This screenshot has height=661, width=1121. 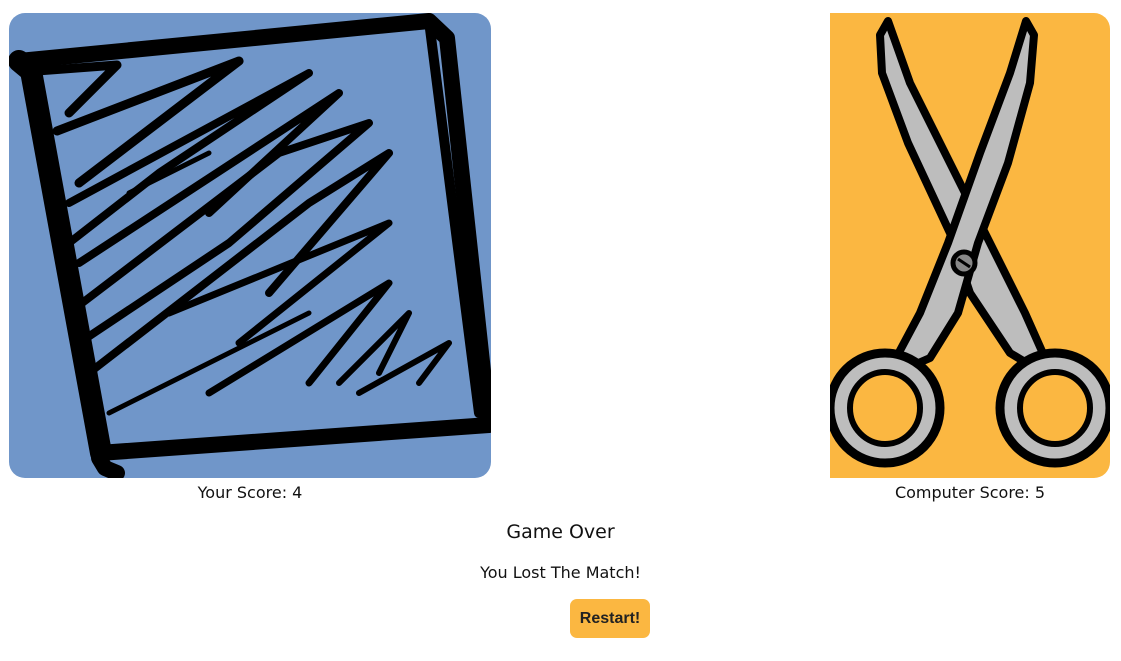 What do you see at coordinates (560, 572) in the screenshot?
I see `match-result-message: You Lost The Match!` at bounding box center [560, 572].